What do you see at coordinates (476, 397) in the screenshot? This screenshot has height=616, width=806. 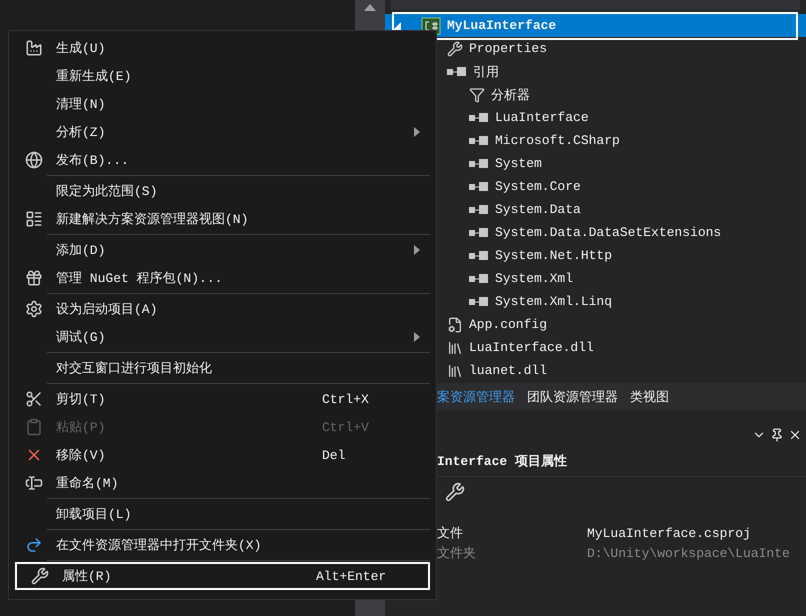 I see `tab: 案资源管理器` at bounding box center [476, 397].